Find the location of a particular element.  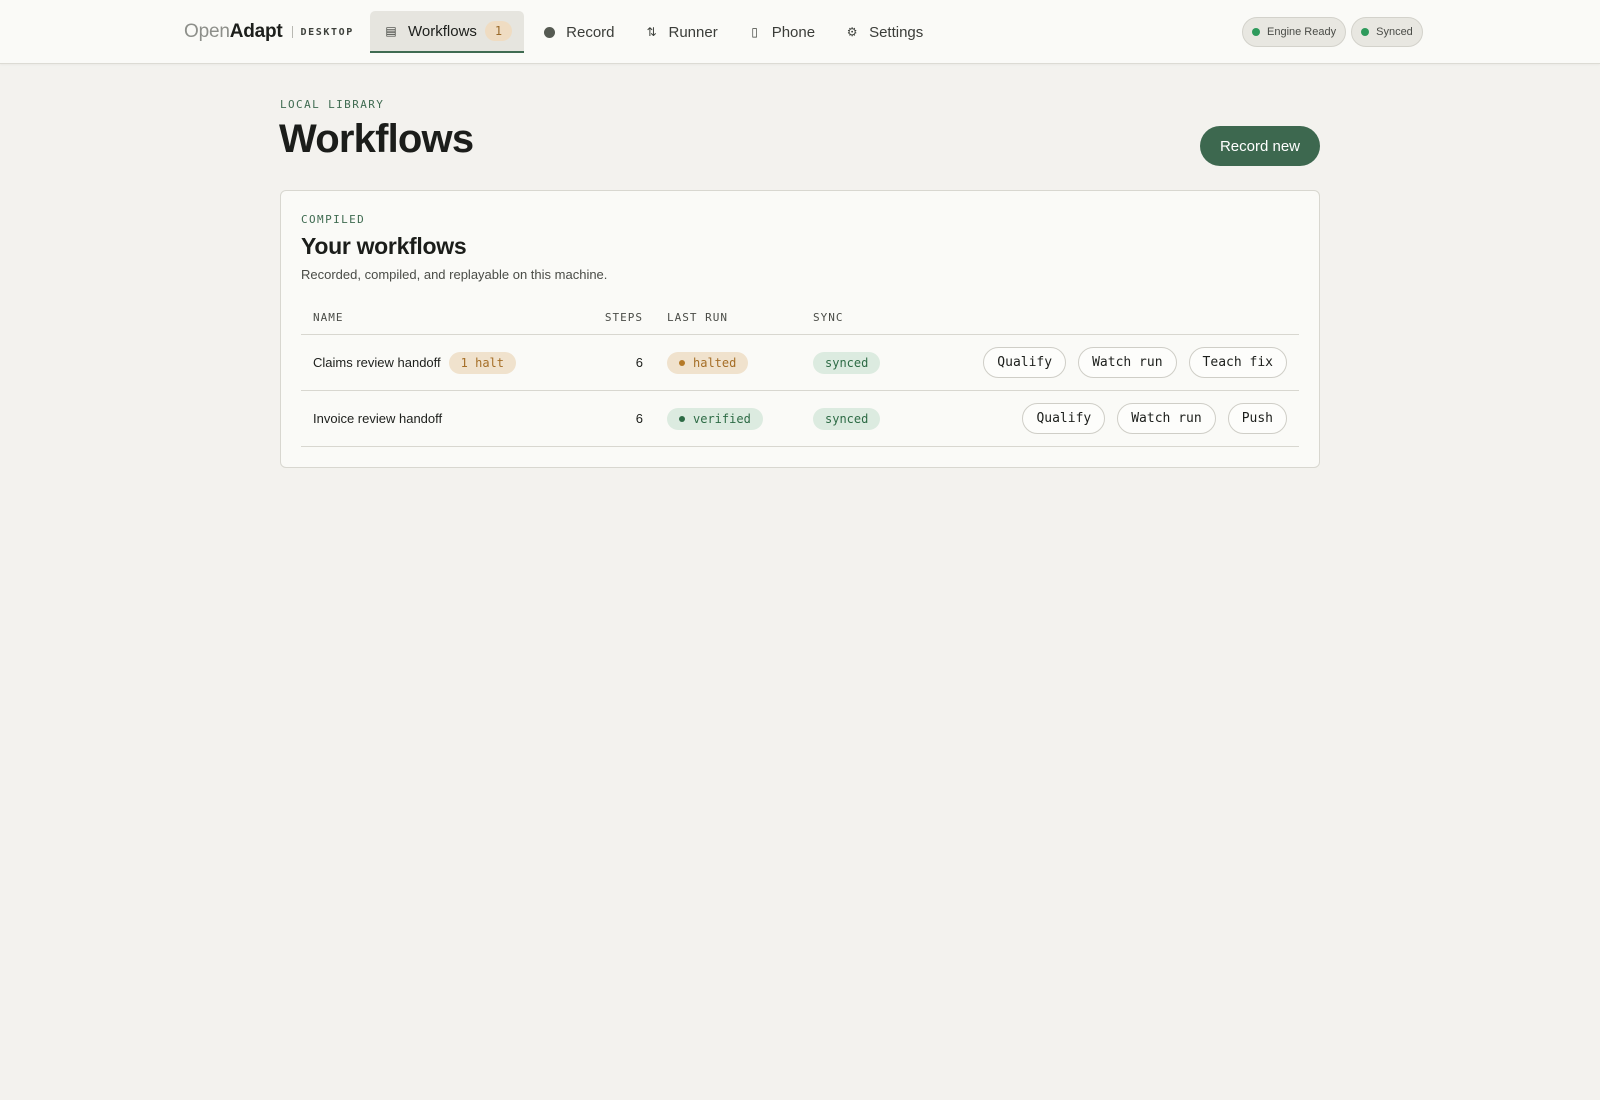

row-actions: Qualify Watch run Push is located at coordinates (1148, 418).